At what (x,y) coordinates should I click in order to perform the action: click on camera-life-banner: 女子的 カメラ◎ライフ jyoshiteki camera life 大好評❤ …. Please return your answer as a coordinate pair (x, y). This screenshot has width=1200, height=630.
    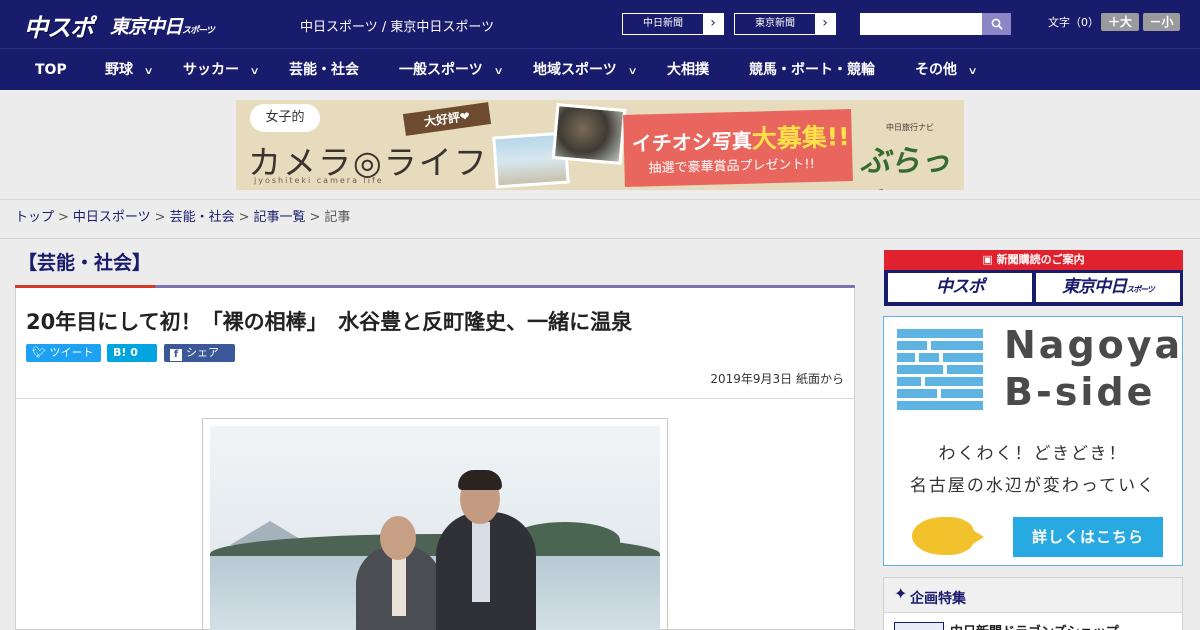
    Looking at the image, I should click on (600, 145).